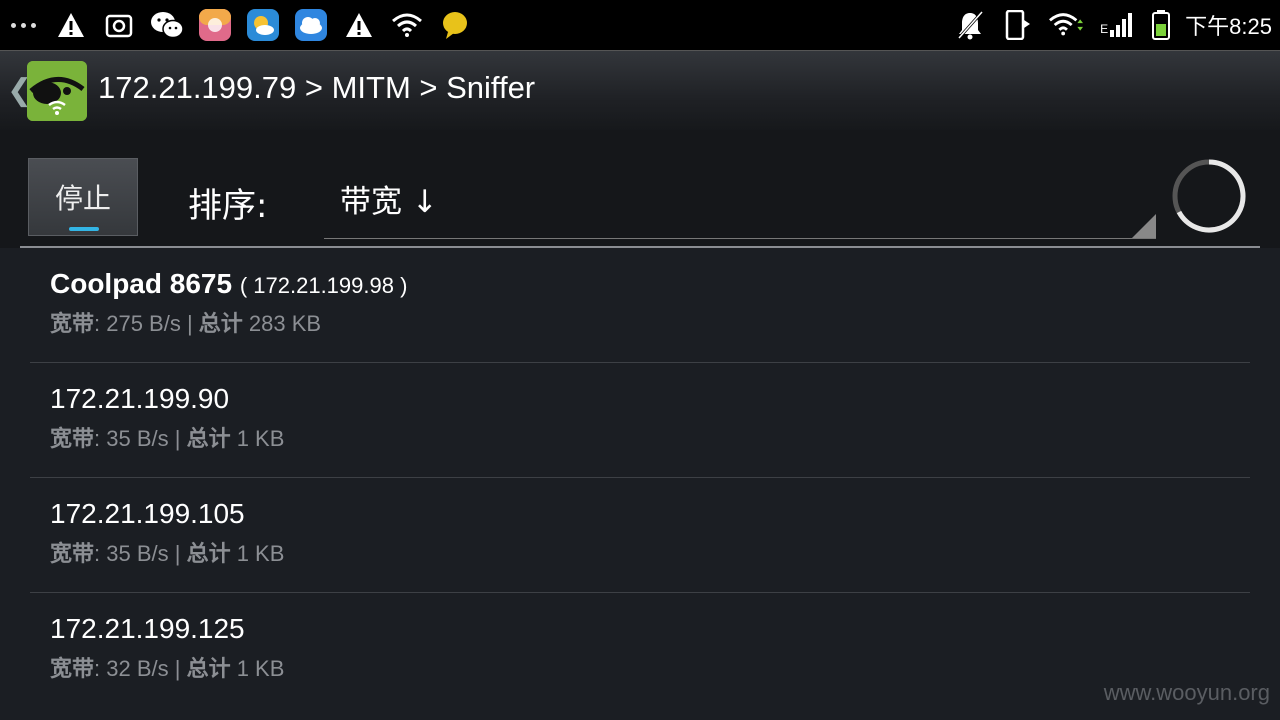 This screenshot has width=1280, height=720. I want to click on battery-icon, so click(1161, 25).